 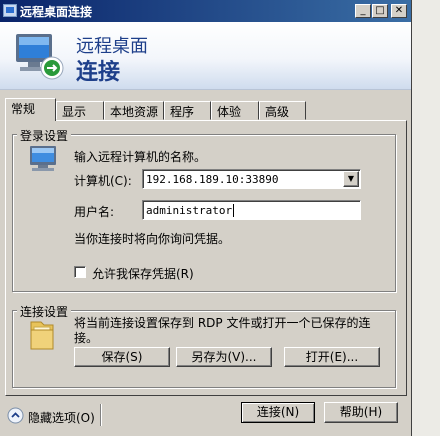 What do you see at coordinates (42, 335) in the screenshot?
I see `document-folder-icon` at bounding box center [42, 335].